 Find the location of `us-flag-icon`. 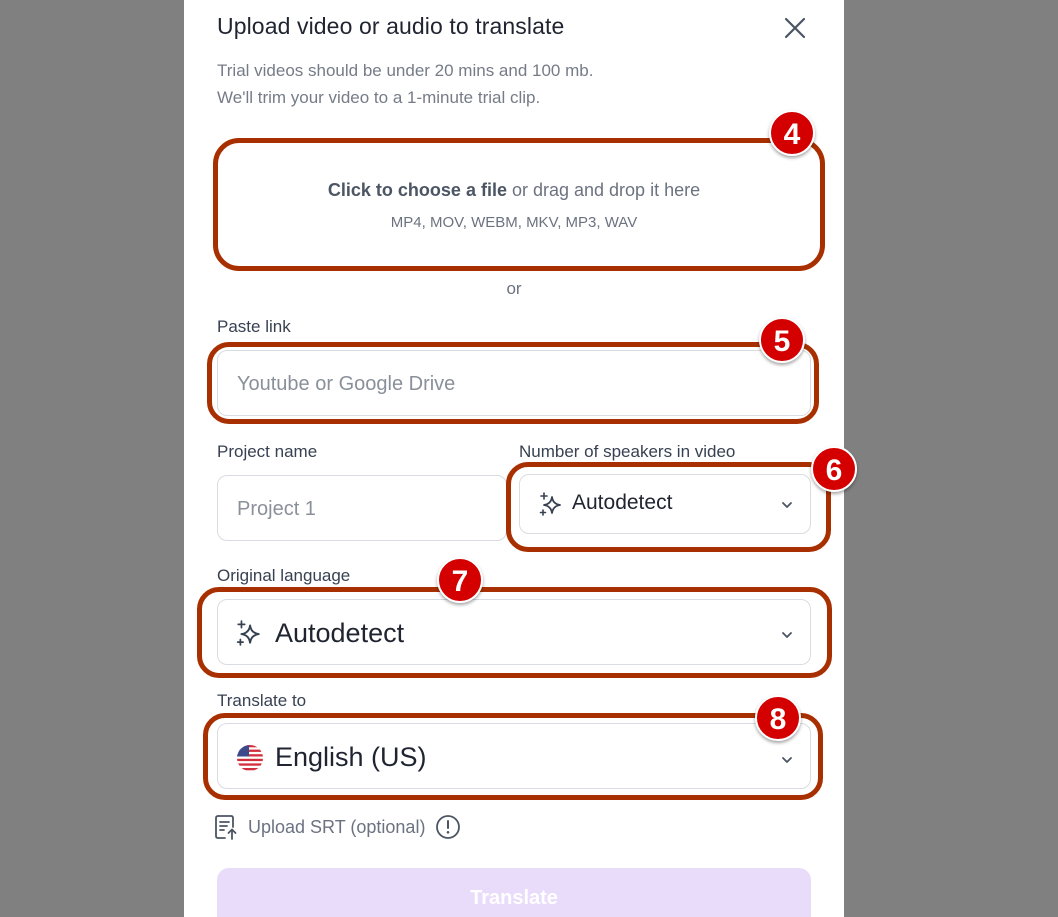

us-flag-icon is located at coordinates (250, 758).